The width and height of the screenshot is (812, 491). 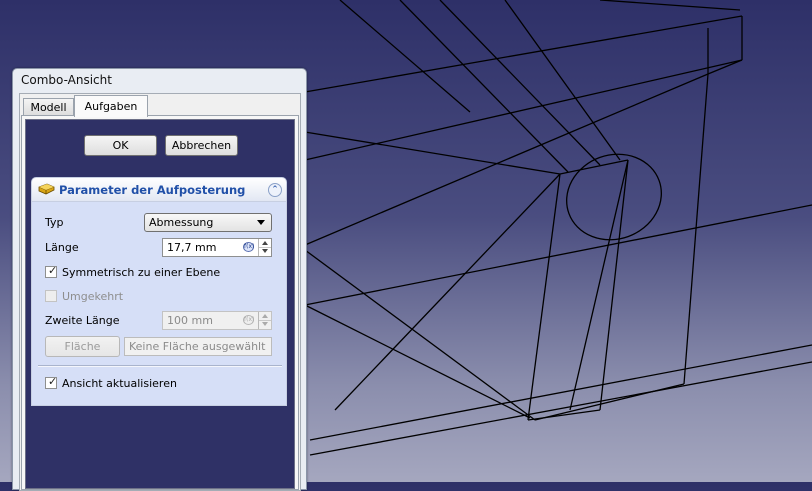 I want to click on tab-model: Modell, so click(x=48, y=107).